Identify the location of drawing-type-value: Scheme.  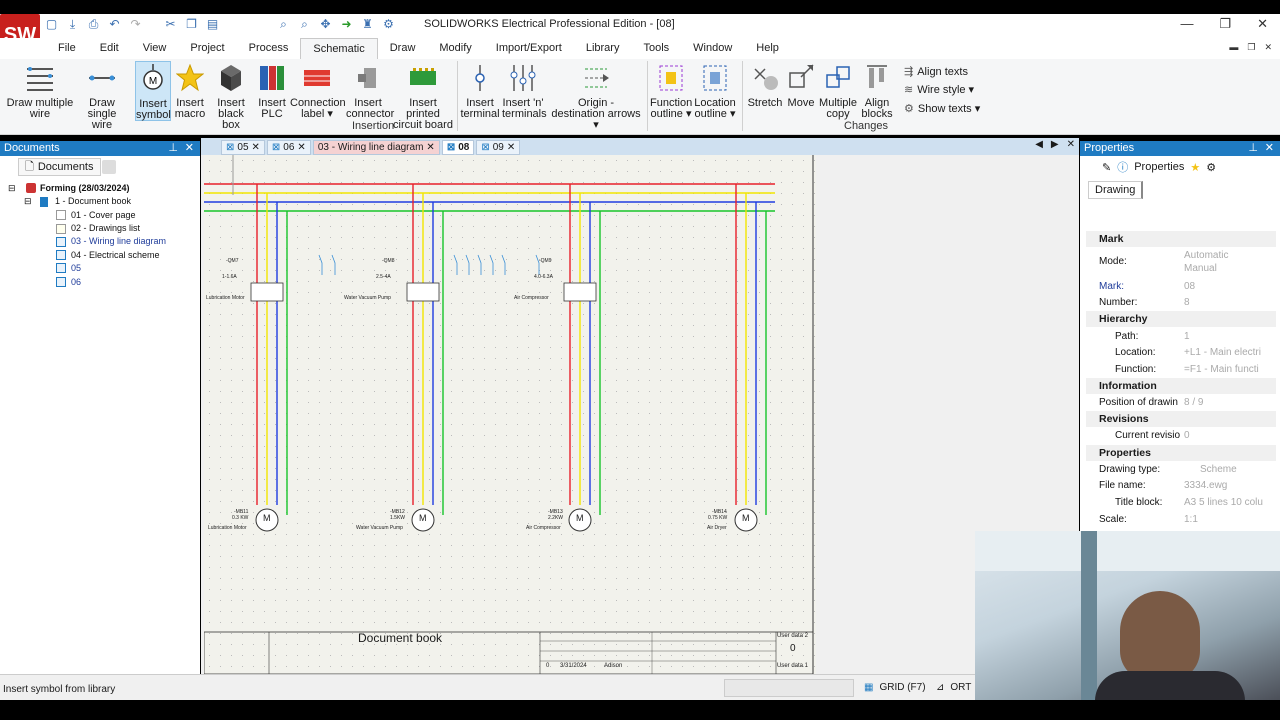
(1240, 469).